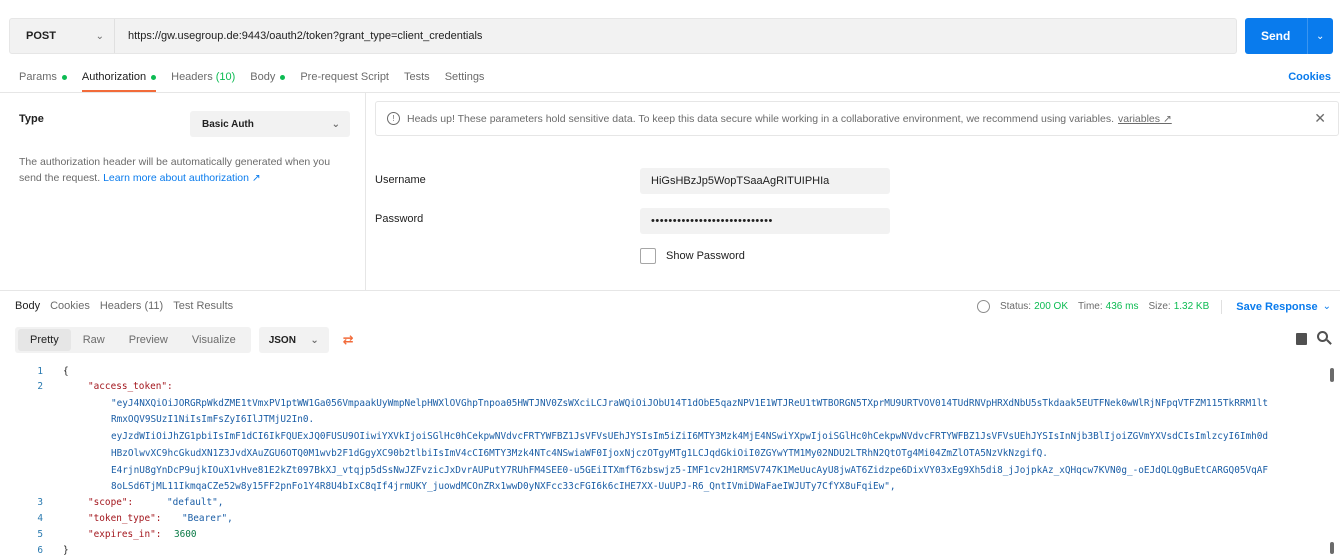  Describe the element at coordinates (130, 386) in the screenshot. I see `access-token-key: "access_token":` at that location.